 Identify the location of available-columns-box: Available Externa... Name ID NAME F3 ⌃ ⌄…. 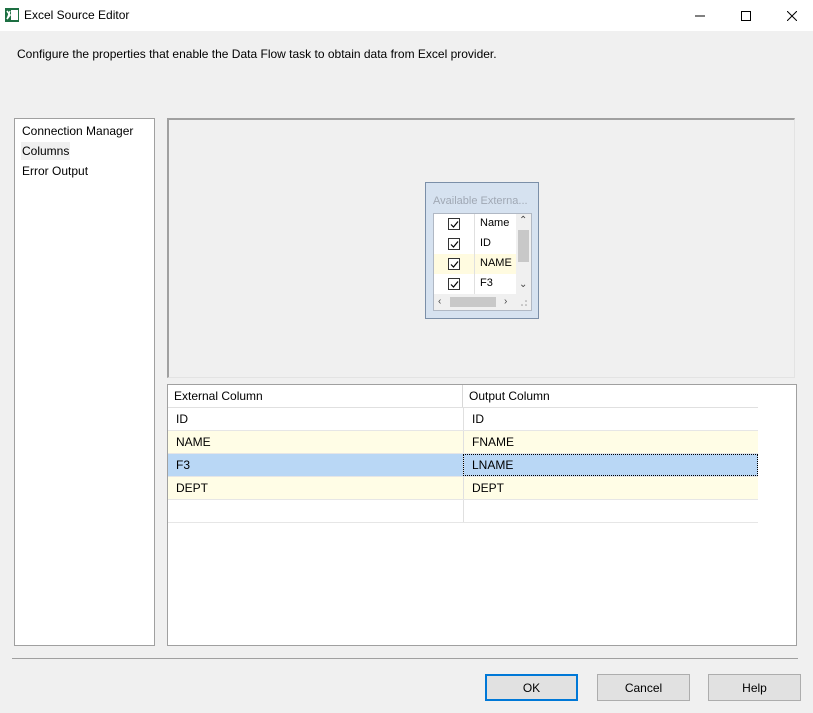
(482, 250).